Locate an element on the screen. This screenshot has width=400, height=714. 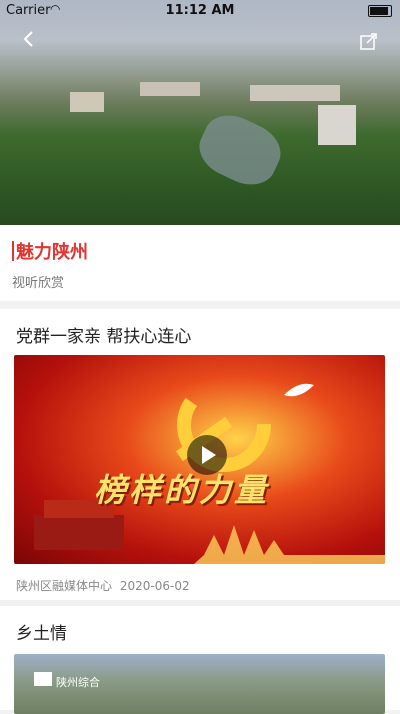
section-header: 魅力陕州 视听欣赏 is located at coordinates (200, 263).